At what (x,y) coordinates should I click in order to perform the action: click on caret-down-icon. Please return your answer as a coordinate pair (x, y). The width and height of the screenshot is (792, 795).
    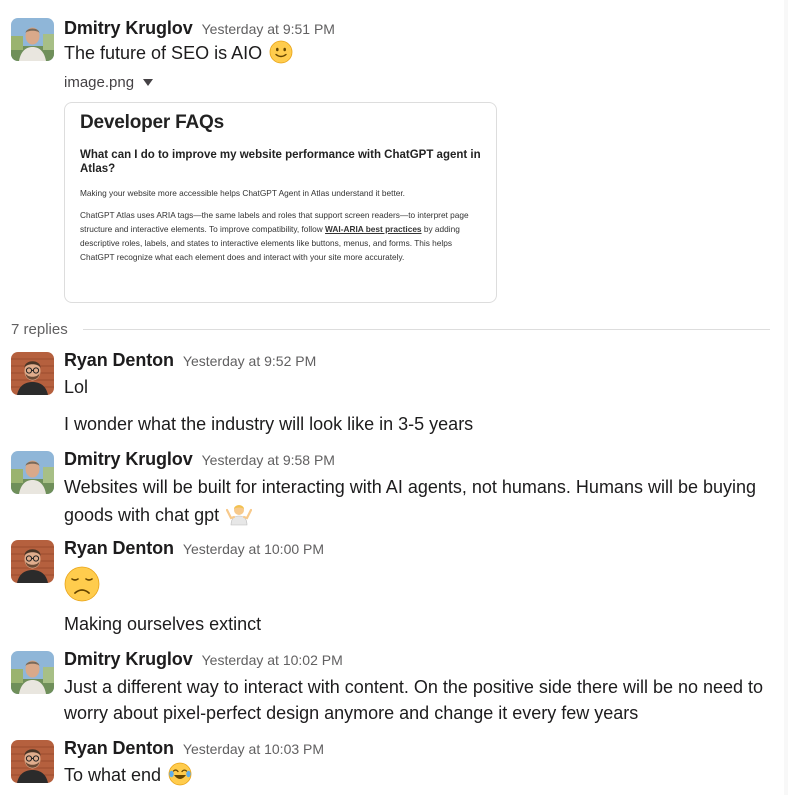
    Looking at the image, I should click on (148, 82).